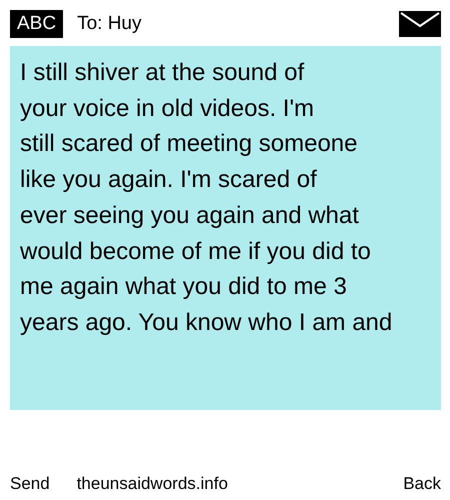  What do you see at coordinates (420, 24) in the screenshot?
I see `envelope-icon` at bounding box center [420, 24].